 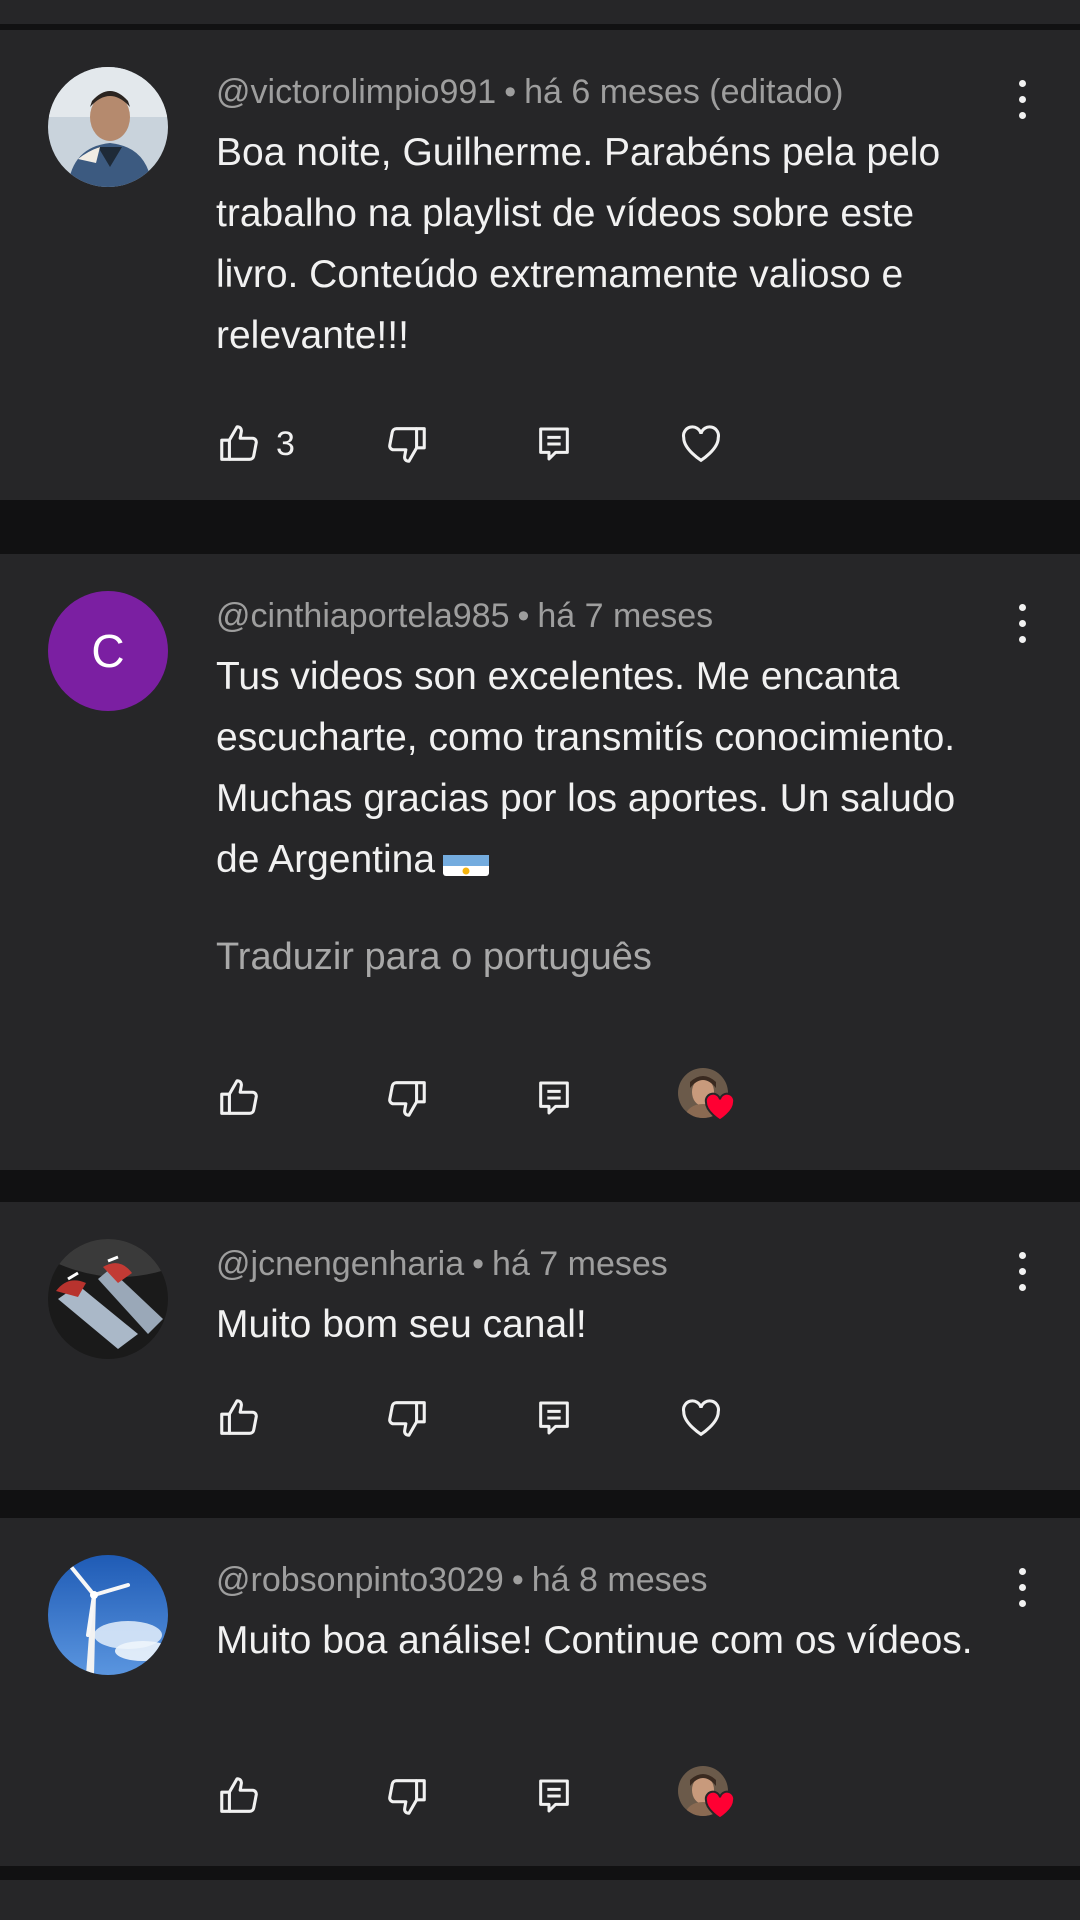 What do you see at coordinates (540, 12) in the screenshot?
I see `comment-card-partial-top` at bounding box center [540, 12].